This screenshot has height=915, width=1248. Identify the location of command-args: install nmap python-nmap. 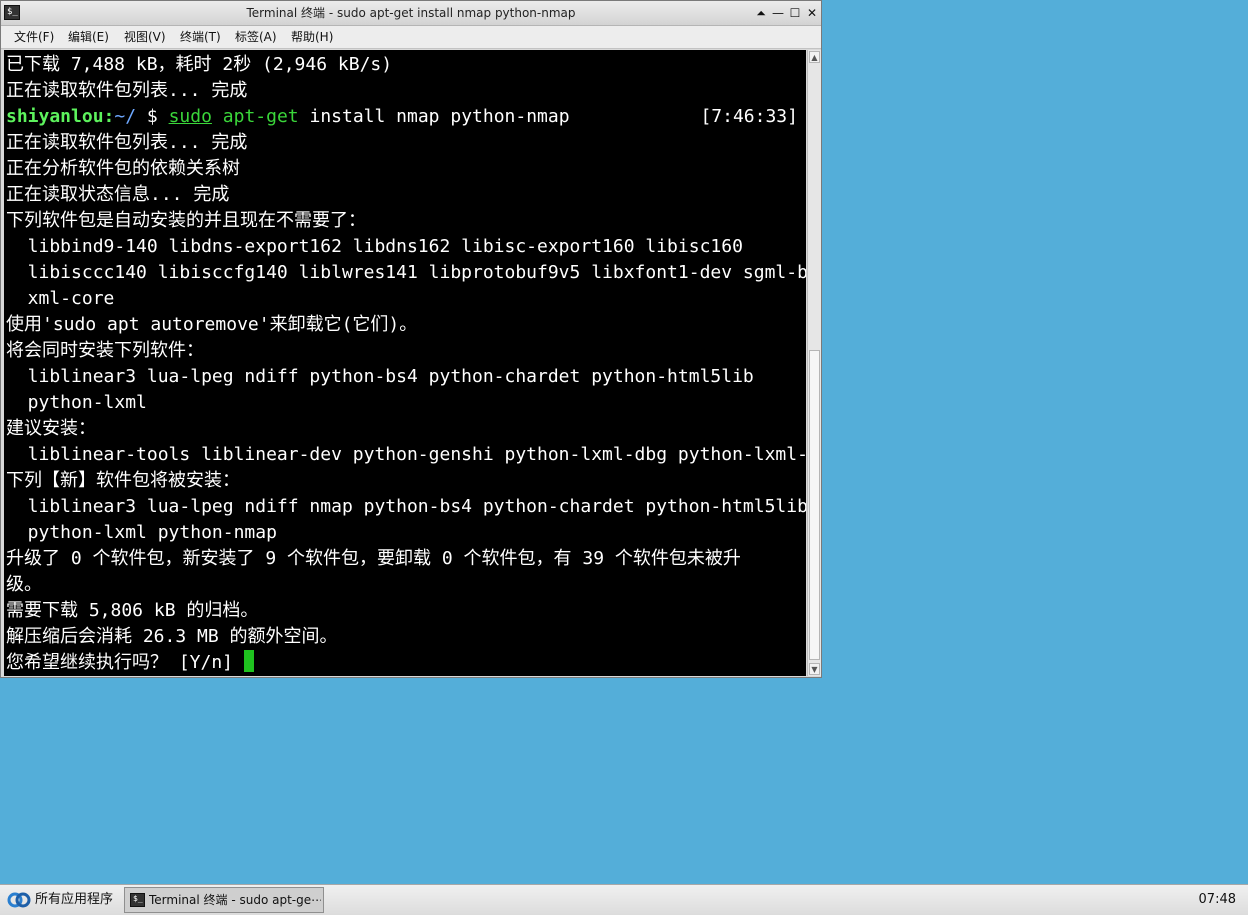
(434, 116).